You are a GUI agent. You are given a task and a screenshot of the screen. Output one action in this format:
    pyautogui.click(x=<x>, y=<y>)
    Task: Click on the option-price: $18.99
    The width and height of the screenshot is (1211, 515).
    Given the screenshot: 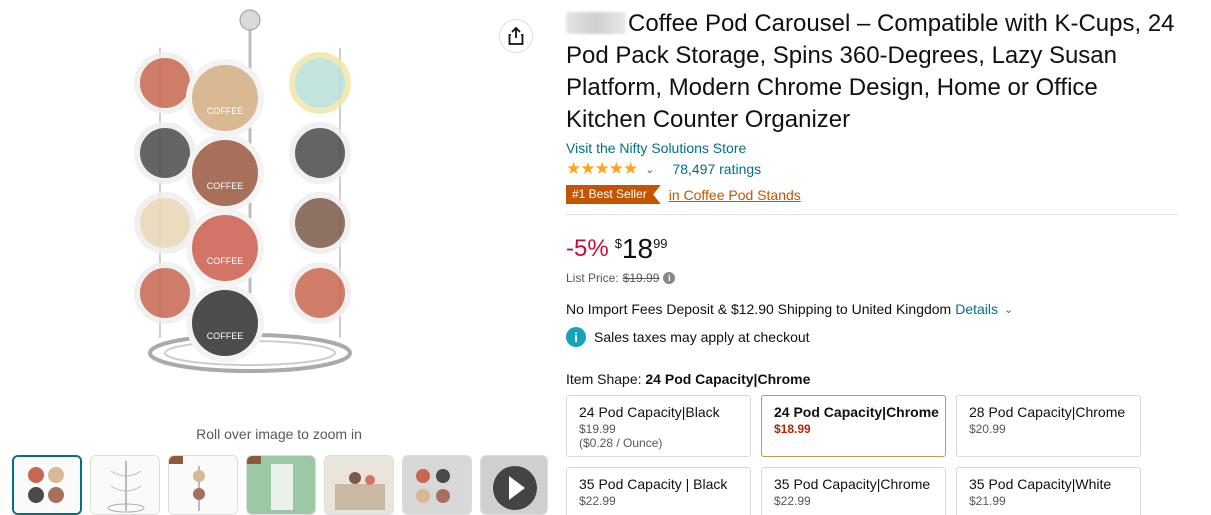 What is the action you would take?
    pyautogui.click(x=792, y=429)
    